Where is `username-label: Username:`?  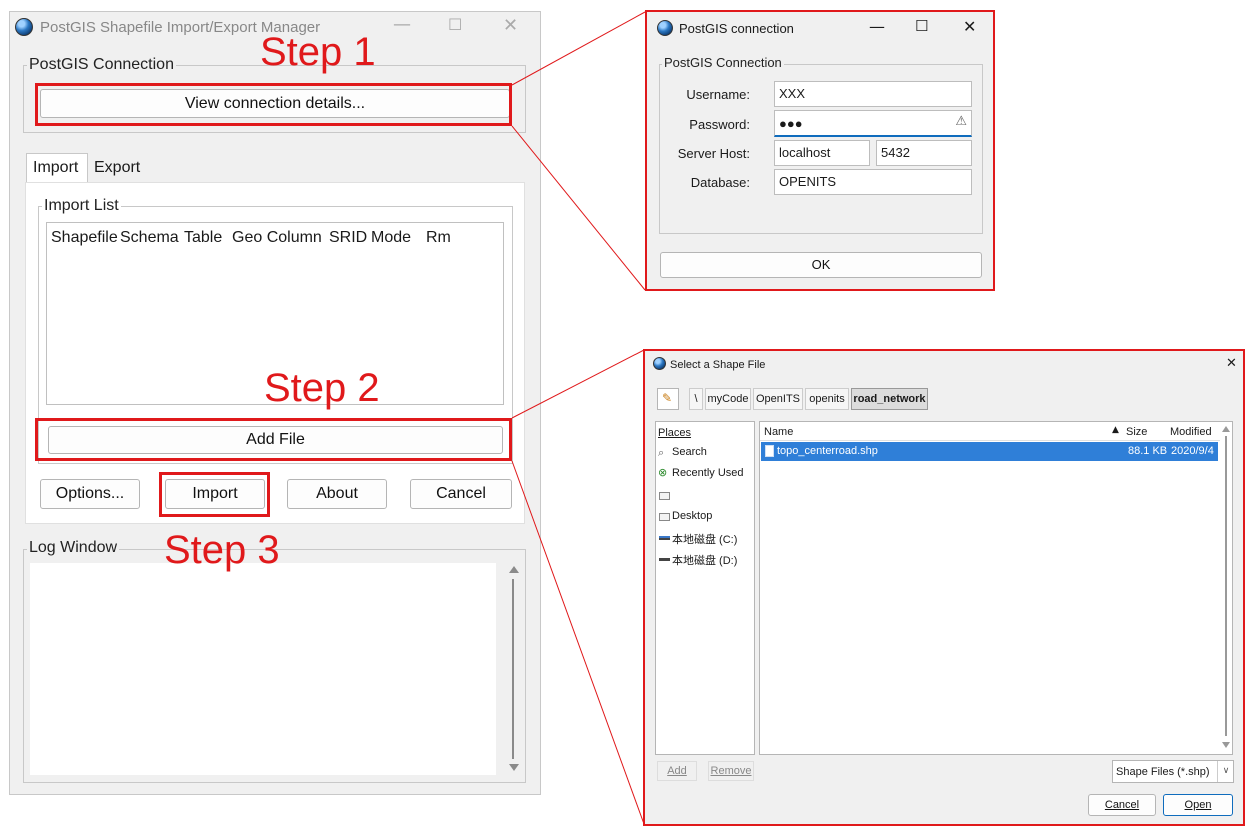
username-label: Username: is located at coordinates (718, 94).